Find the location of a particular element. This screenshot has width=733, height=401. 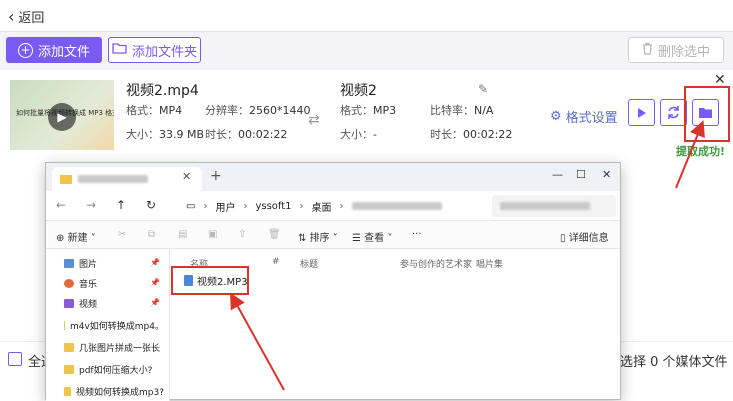

minimize-icon: — is located at coordinates (557, 174).